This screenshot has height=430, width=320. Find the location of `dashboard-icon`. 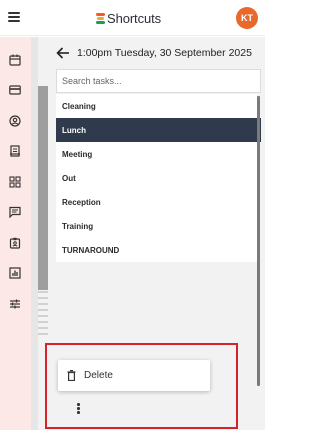

dashboard-icon is located at coordinates (15, 182).